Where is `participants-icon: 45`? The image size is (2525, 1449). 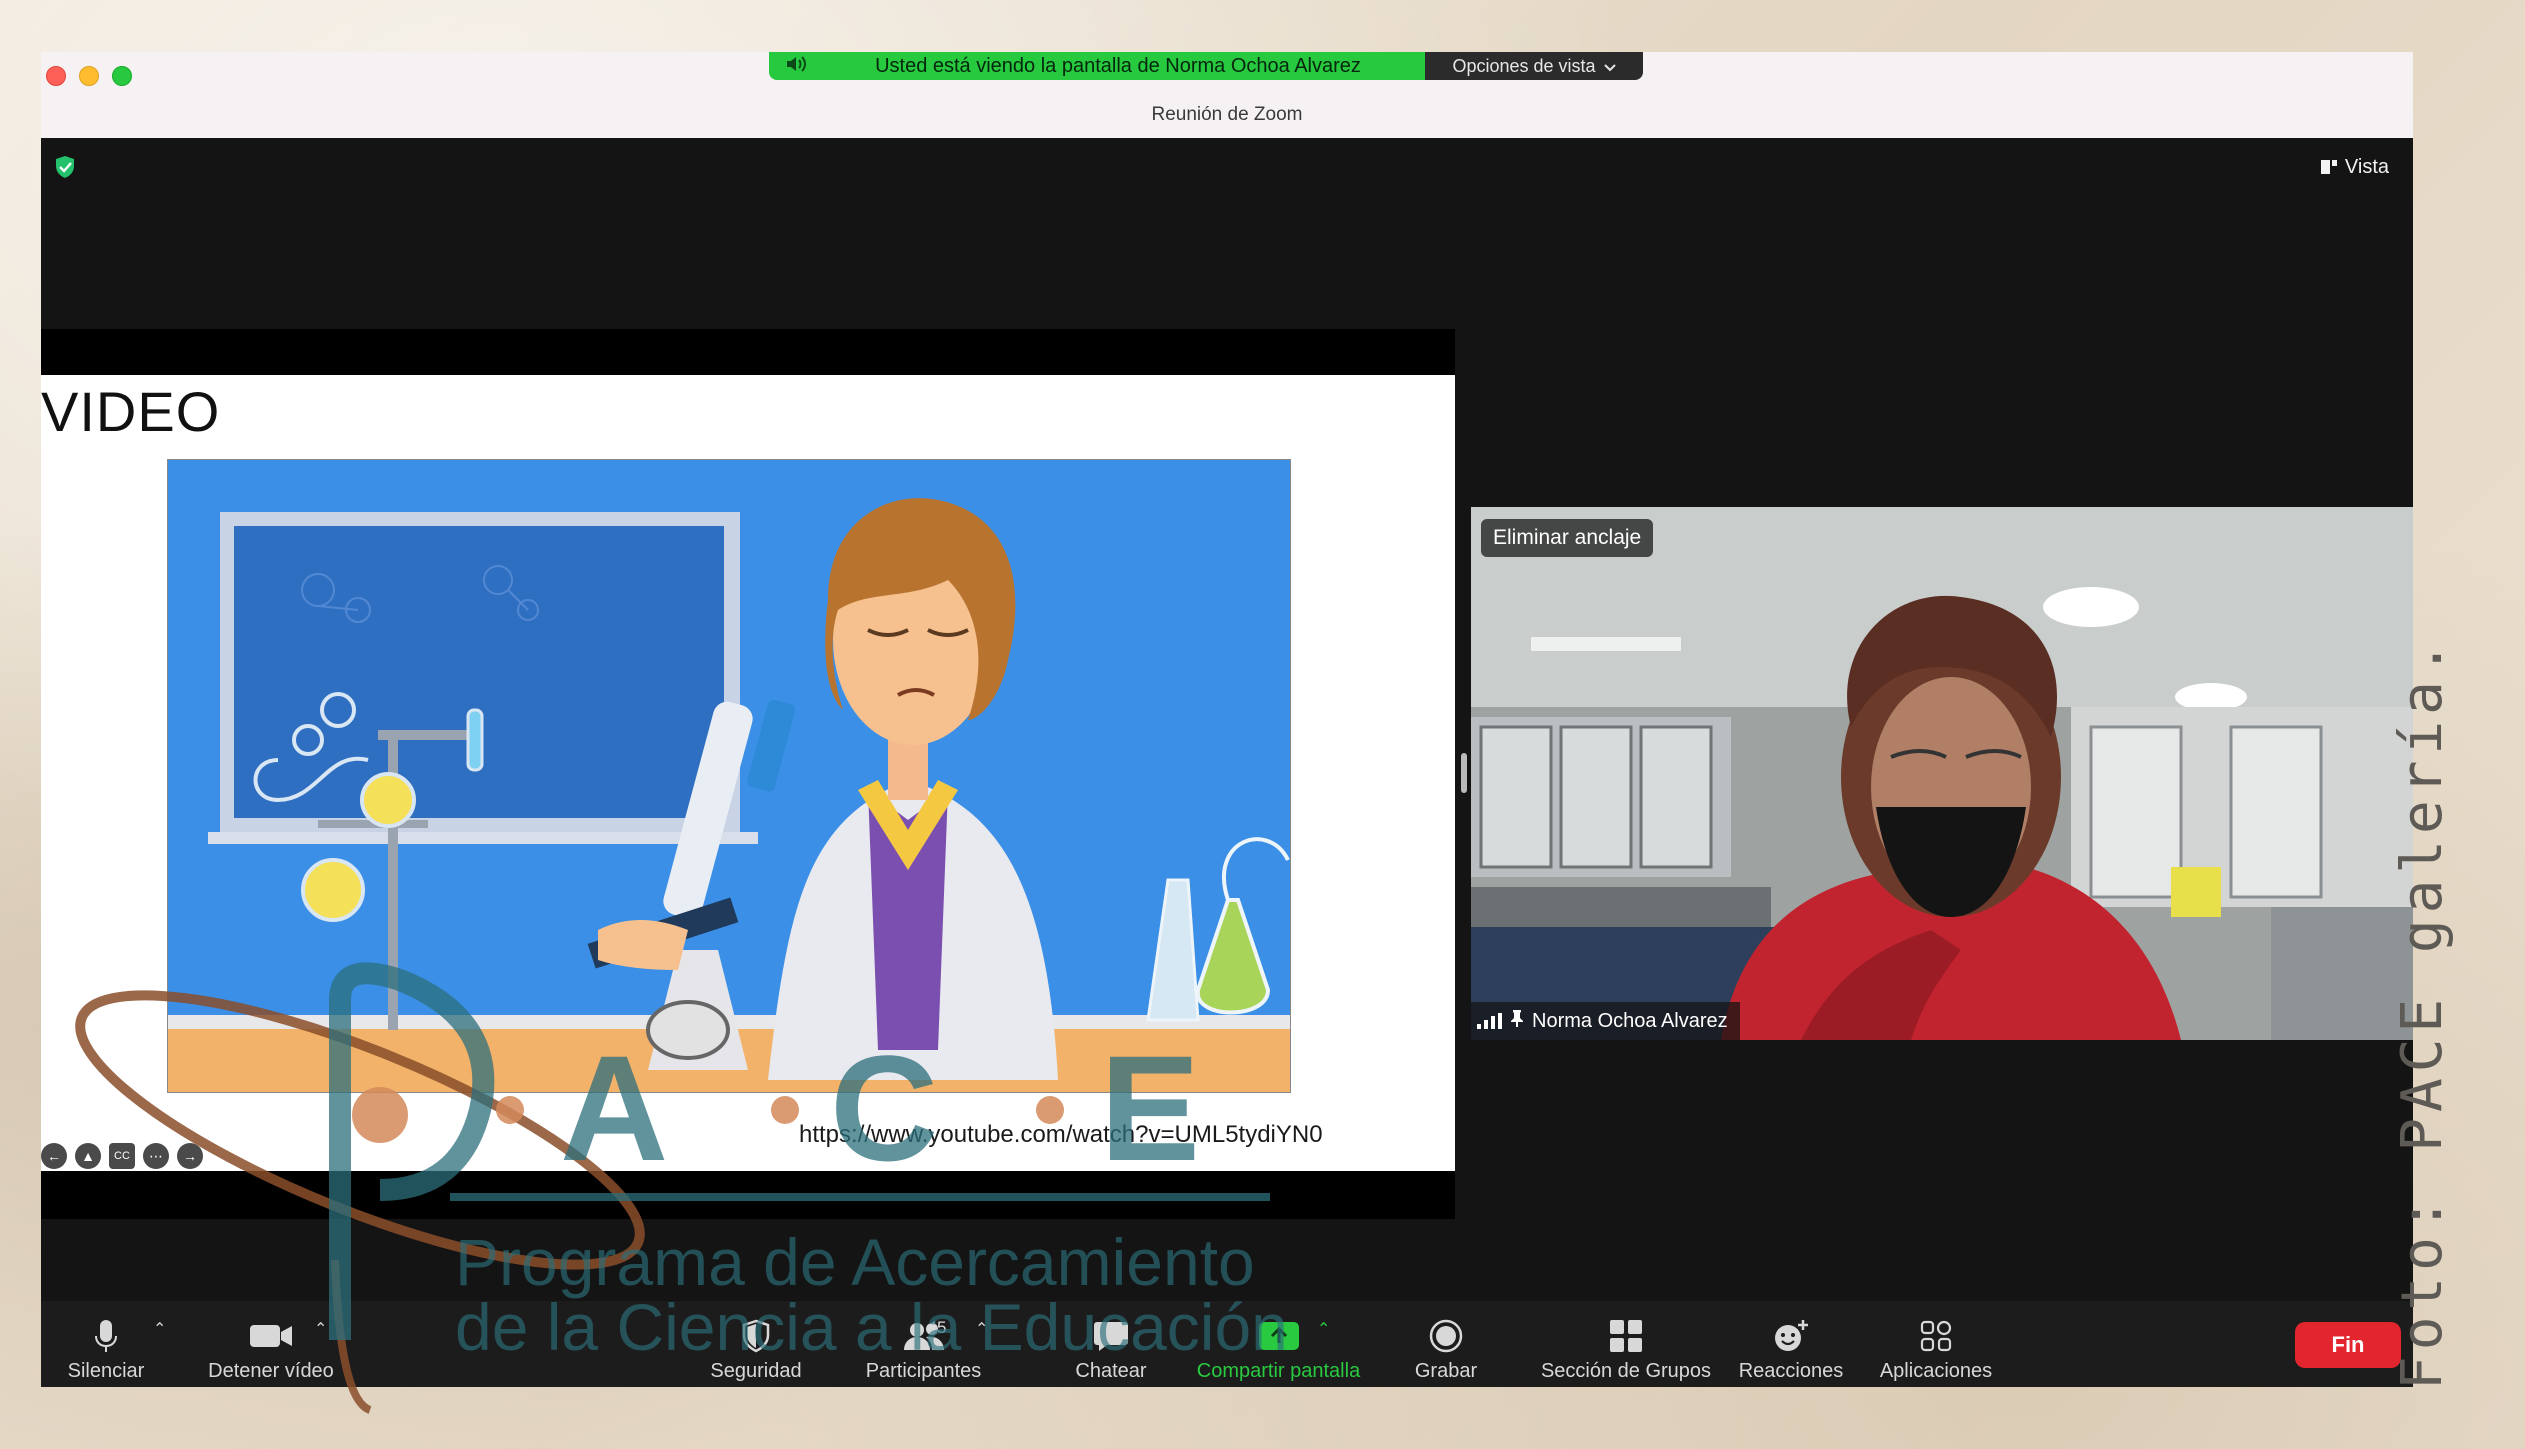
participants-icon: 45 is located at coordinates (924, 1336).